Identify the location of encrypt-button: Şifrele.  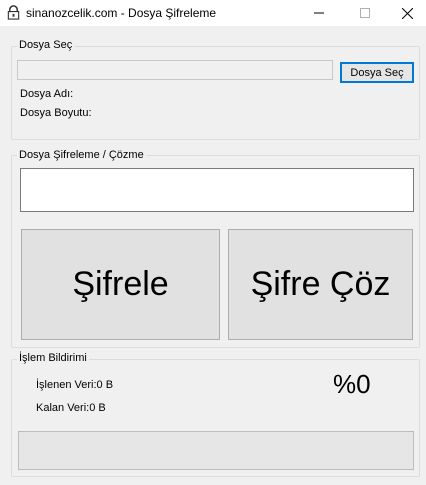
(120, 284).